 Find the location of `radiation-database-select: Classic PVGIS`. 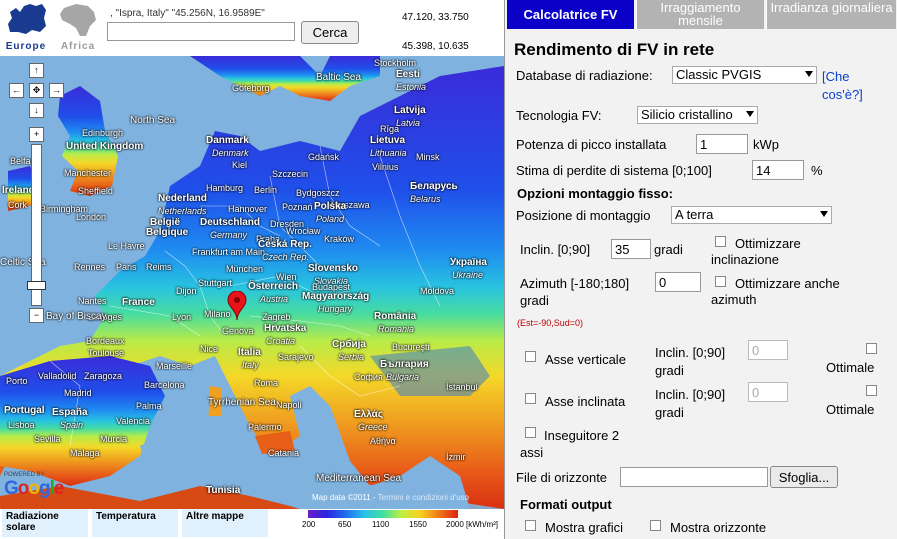

radiation-database-select: Classic PVGIS is located at coordinates (744, 75).